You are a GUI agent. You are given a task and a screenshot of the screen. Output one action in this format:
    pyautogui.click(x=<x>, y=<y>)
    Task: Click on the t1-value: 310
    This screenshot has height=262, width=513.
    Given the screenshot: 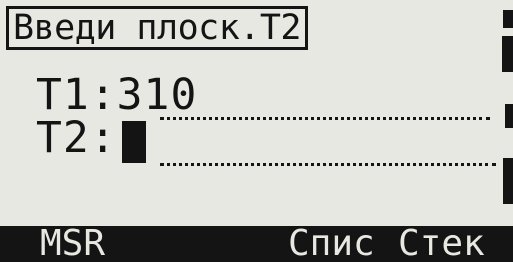 What is the action you would take?
    pyautogui.click(x=157, y=95)
    